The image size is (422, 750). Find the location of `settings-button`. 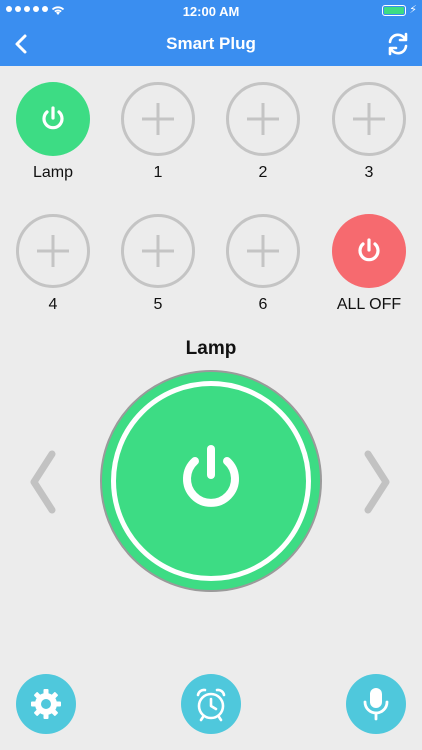

settings-button is located at coordinates (46, 704).